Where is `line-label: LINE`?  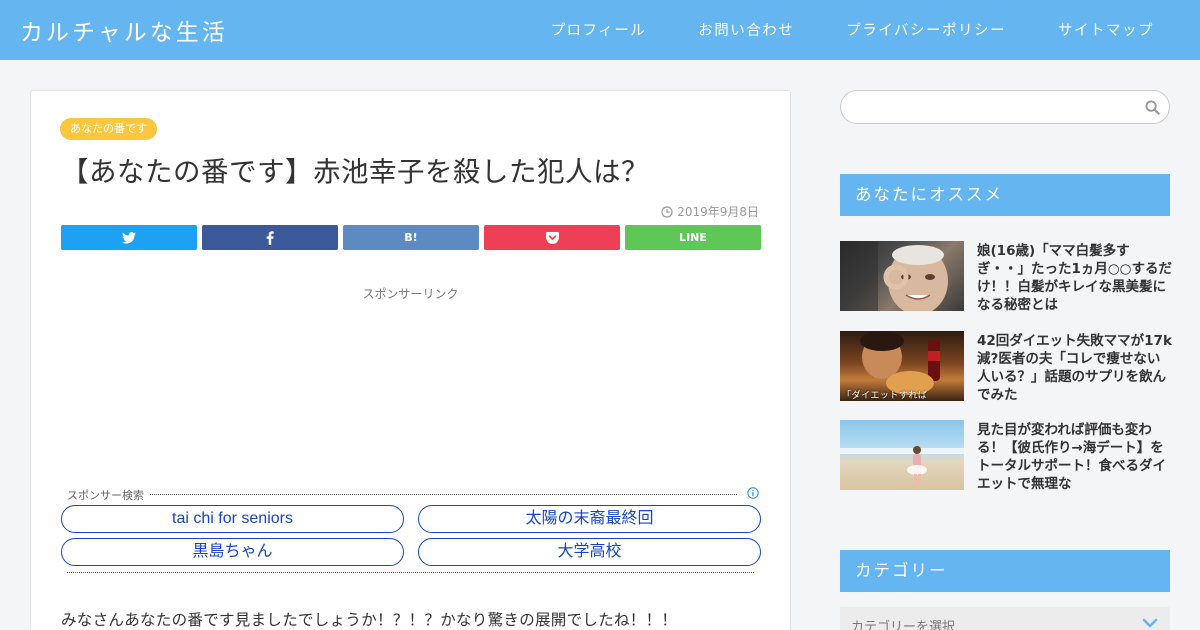
line-label: LINE is located at coordinates (693, 237).